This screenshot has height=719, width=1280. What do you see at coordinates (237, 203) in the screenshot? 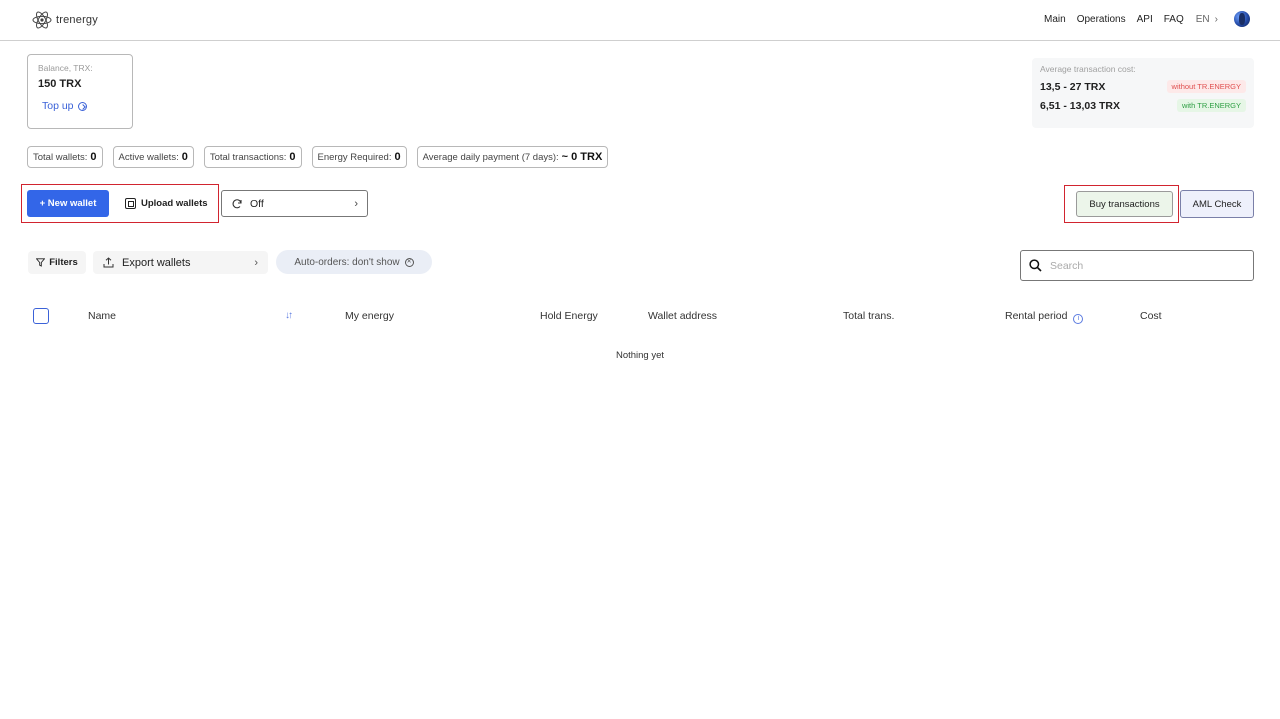
I see `refresh-icon` at bounding box center [237, 203].